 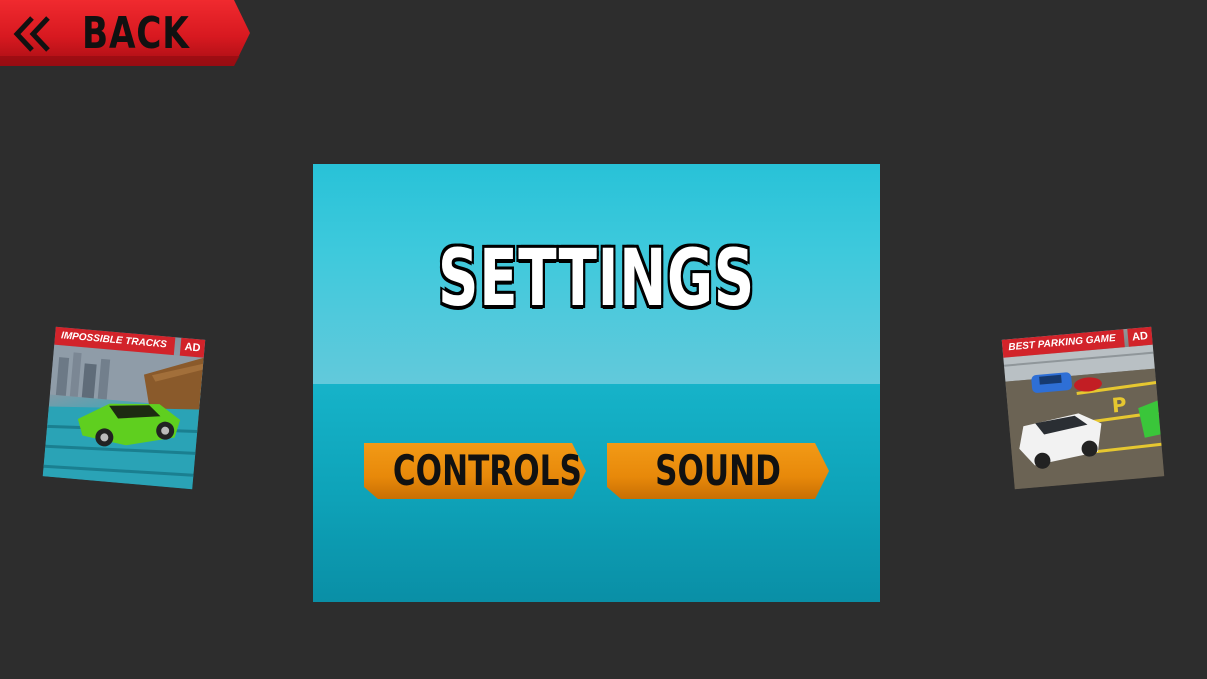 What do you see at coordinates (596, 279) in the screenshot?
I see `settings-title: SETTINGS` at bounding box center [596, 279].